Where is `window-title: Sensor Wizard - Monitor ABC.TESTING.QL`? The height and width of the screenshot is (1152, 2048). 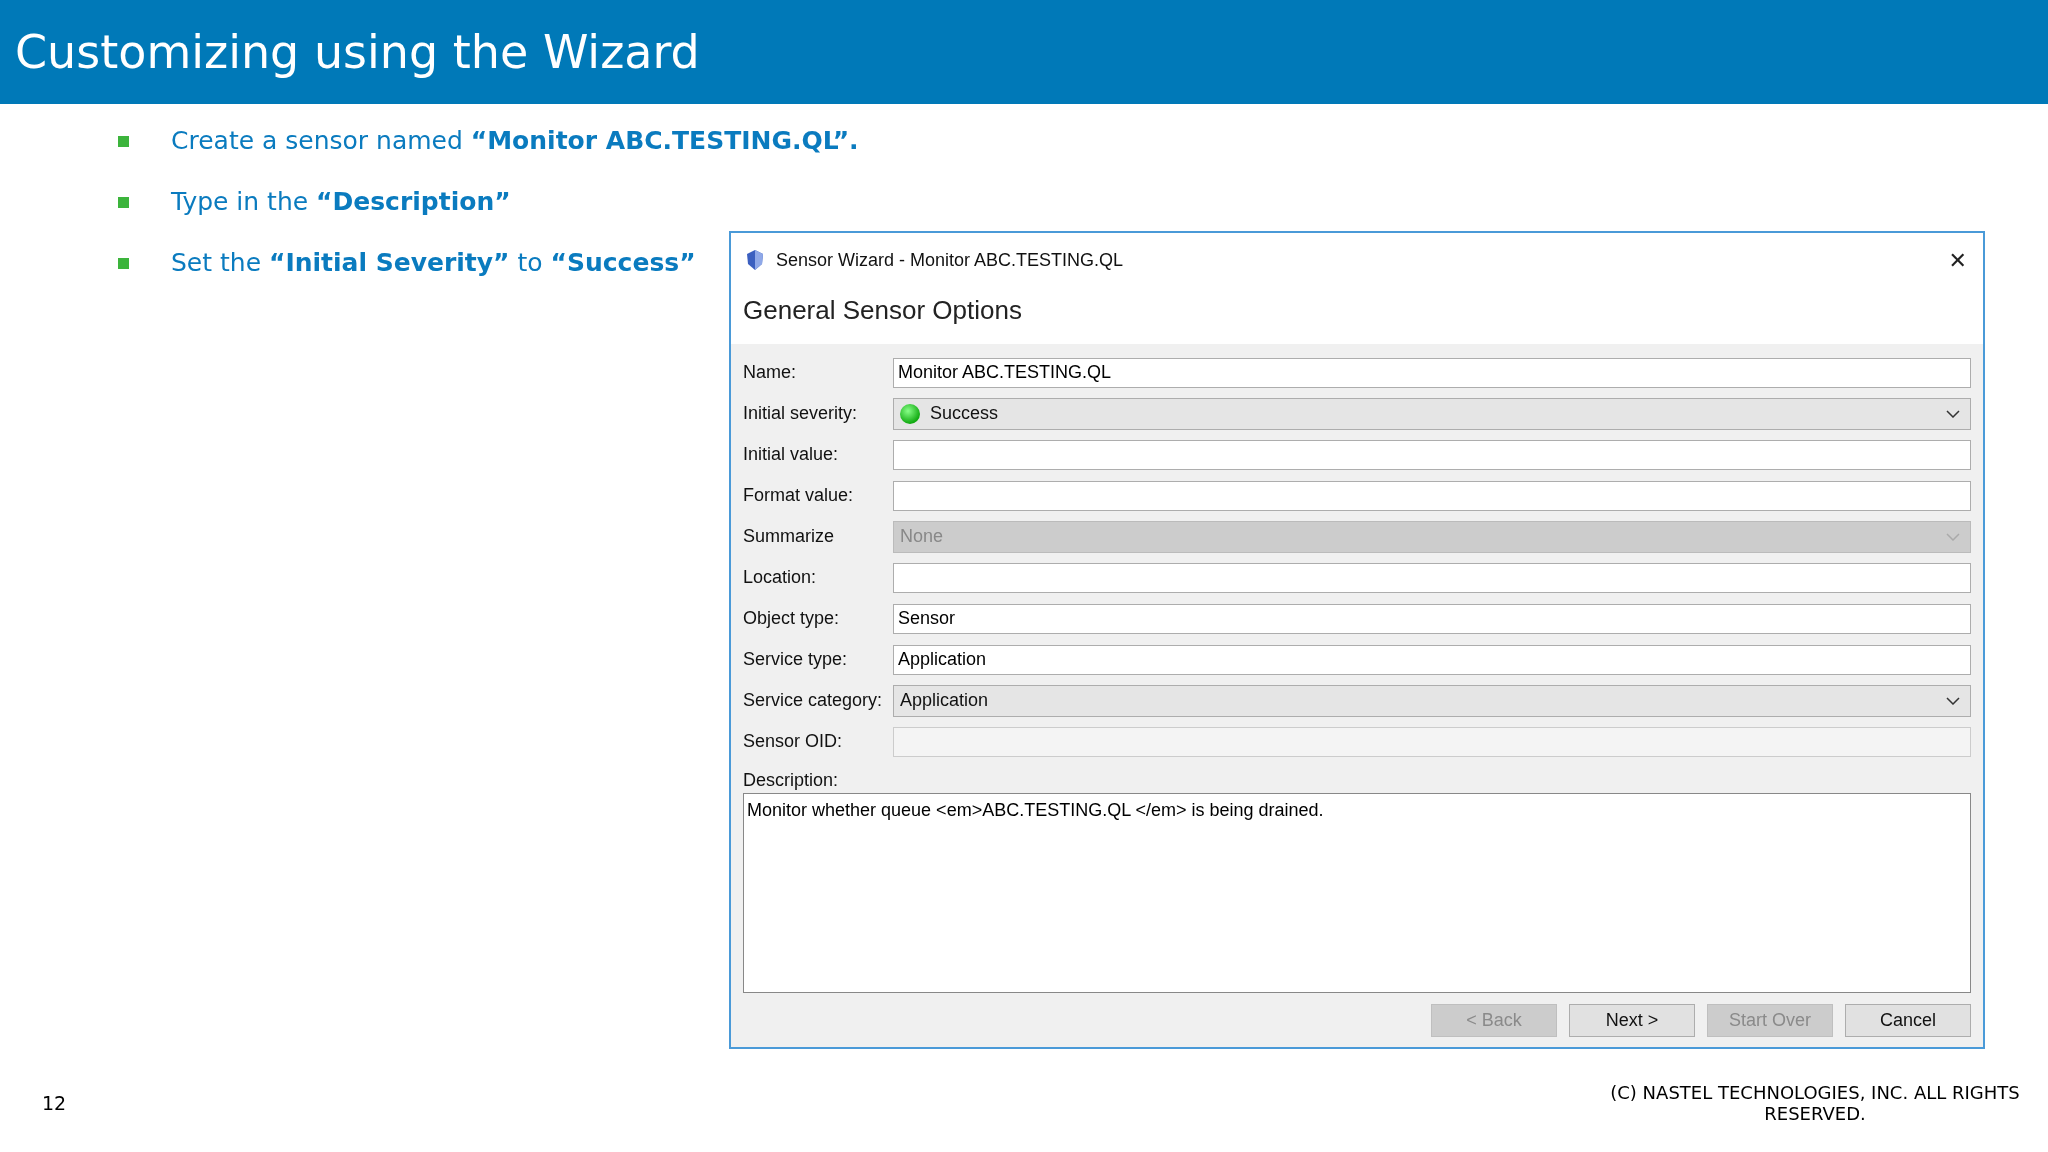
window-title: Sensor Wizard - Monitor ABC.TESTING.QL is located at coordinates (950, 260).